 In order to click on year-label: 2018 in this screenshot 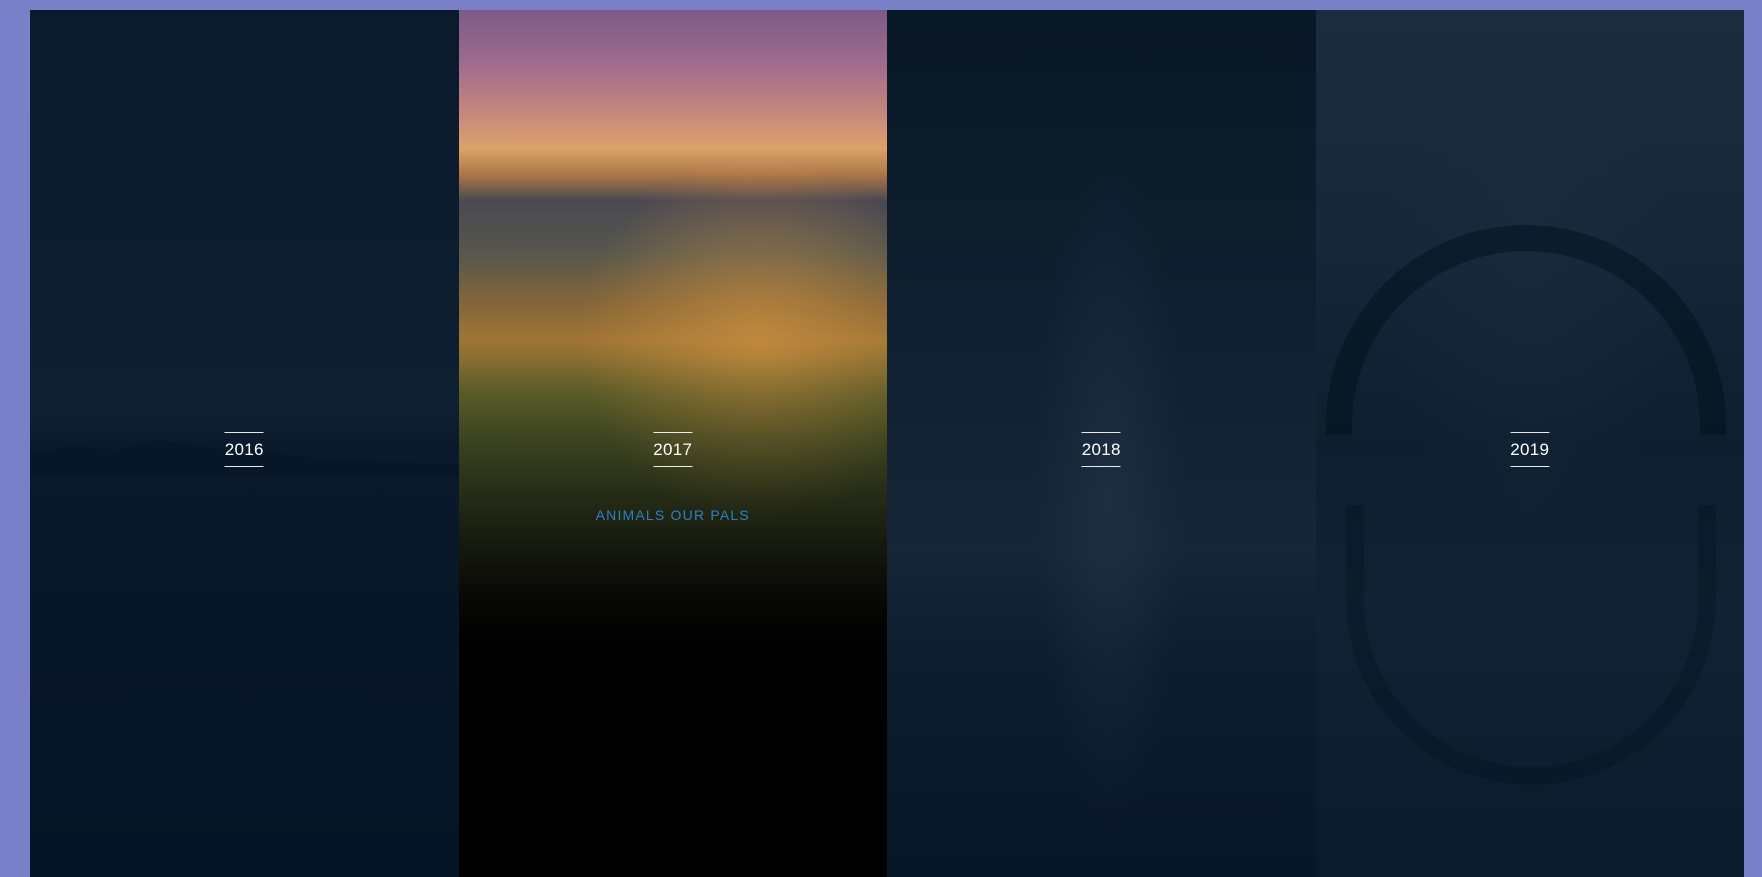, I will do `click(1101, 449)`.